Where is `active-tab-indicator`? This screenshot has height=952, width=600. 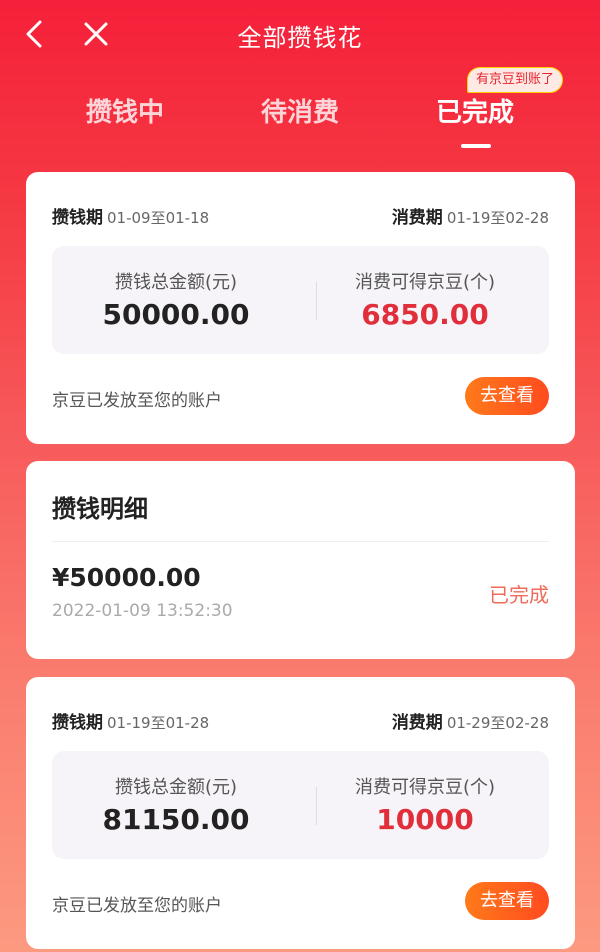
active-tab-indicator is located at coordinates (476, 146).